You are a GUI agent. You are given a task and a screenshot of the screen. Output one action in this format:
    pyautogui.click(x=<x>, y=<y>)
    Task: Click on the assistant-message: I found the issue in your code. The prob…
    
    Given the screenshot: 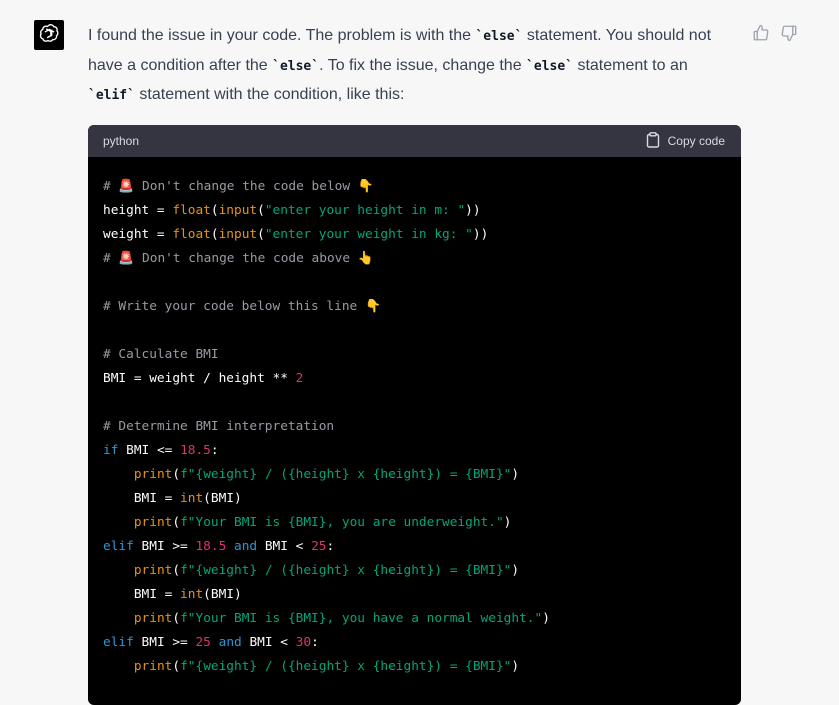 What is the action you would take?
    pyautogui.click(x=408, y=66)
    